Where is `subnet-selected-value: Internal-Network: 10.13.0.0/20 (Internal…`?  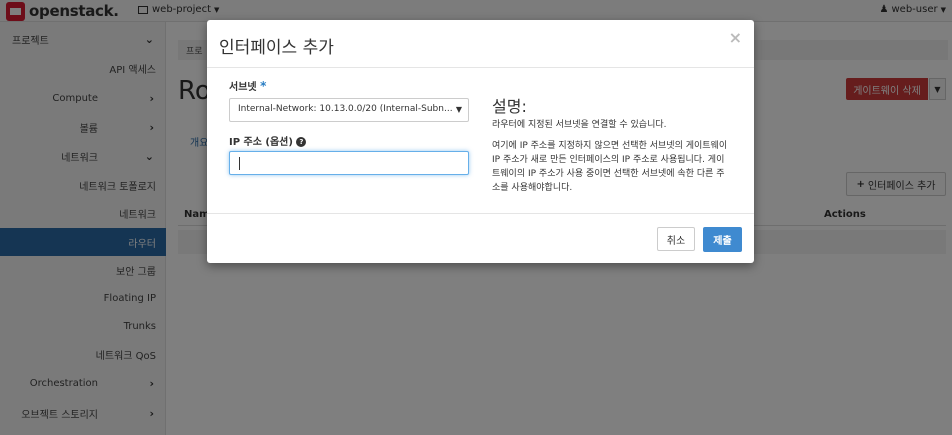
subnet-selected-value: Internal-Network: 10.13.0.0/20 (Internal… is located at coordinates (345, 109).